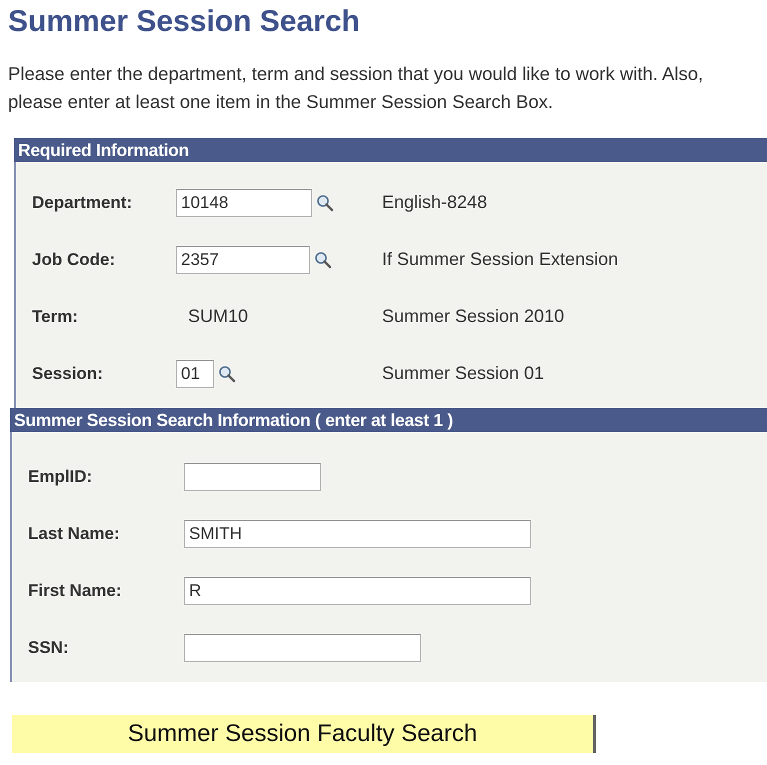 Image resolution: width=767 pixels, height=765 pixels. I want to click on input-field: SMITH, so click(357, 534).